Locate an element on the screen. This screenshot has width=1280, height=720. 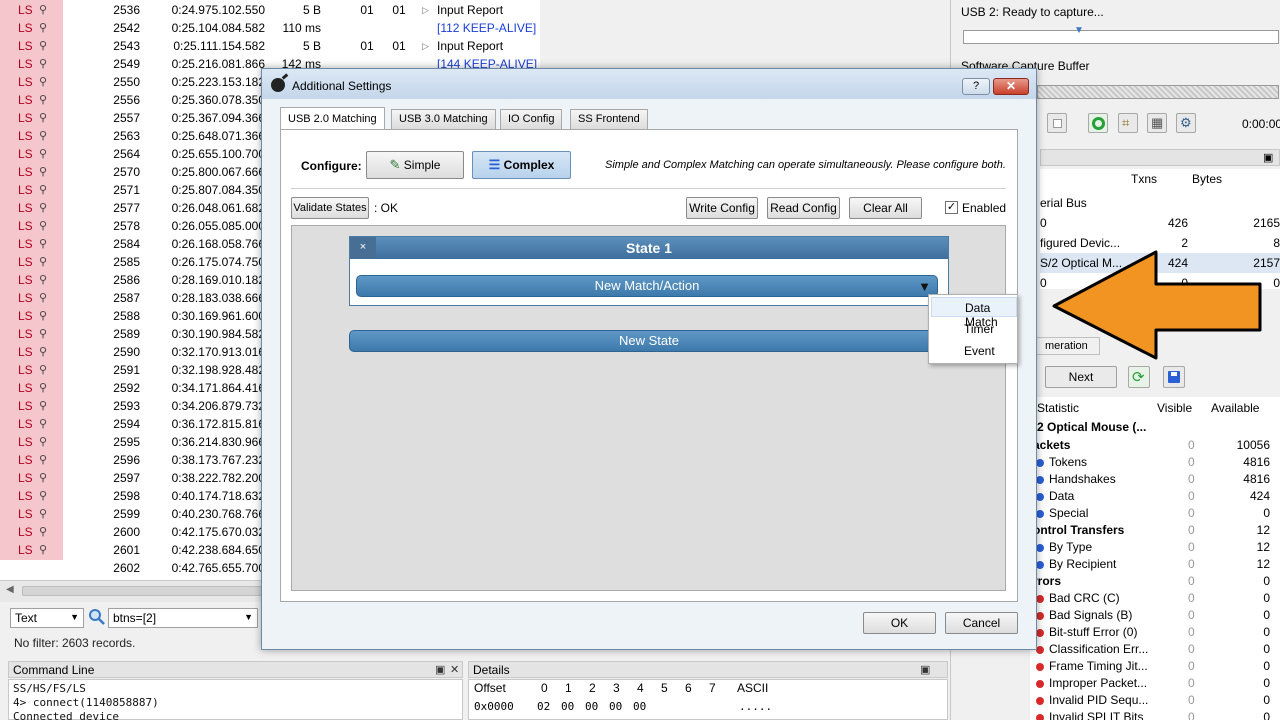
tree-row: Bad CRC (C) 0 0 is located at coordinates (1155, 598).